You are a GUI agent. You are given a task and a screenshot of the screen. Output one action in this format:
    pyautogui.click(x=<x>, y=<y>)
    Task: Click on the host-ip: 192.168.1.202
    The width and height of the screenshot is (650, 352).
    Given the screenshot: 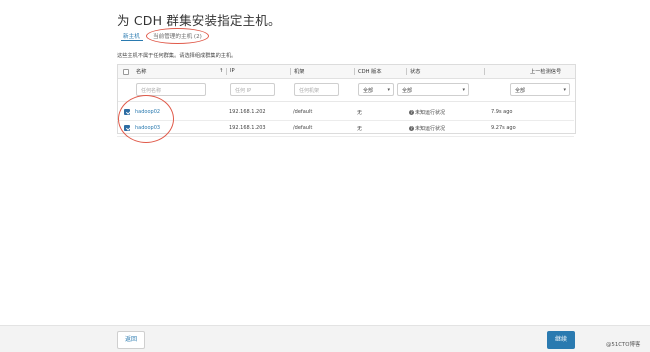 What is the action you would take?
    pyautogui.click(x=247, y=112)
    